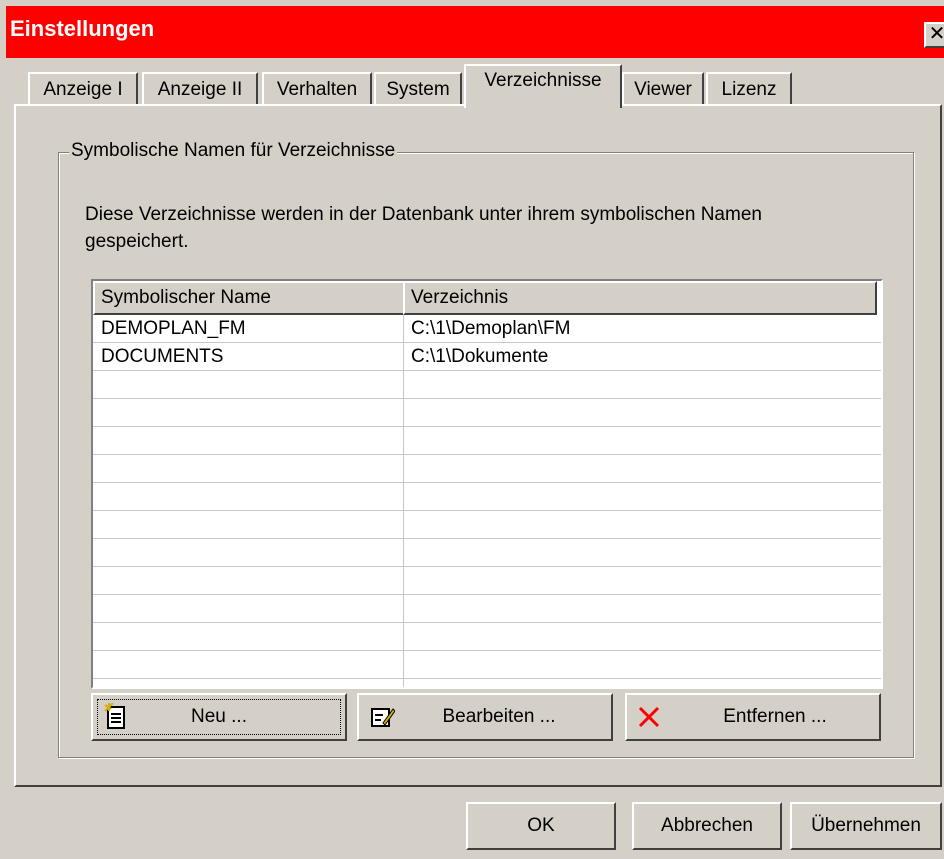 This screenshot has width=944, height=859. Describe the element at coordinates (233, 151) in the screenshot. I see `group-title: Symbolische Namen für Verzeichnisse` at that location.